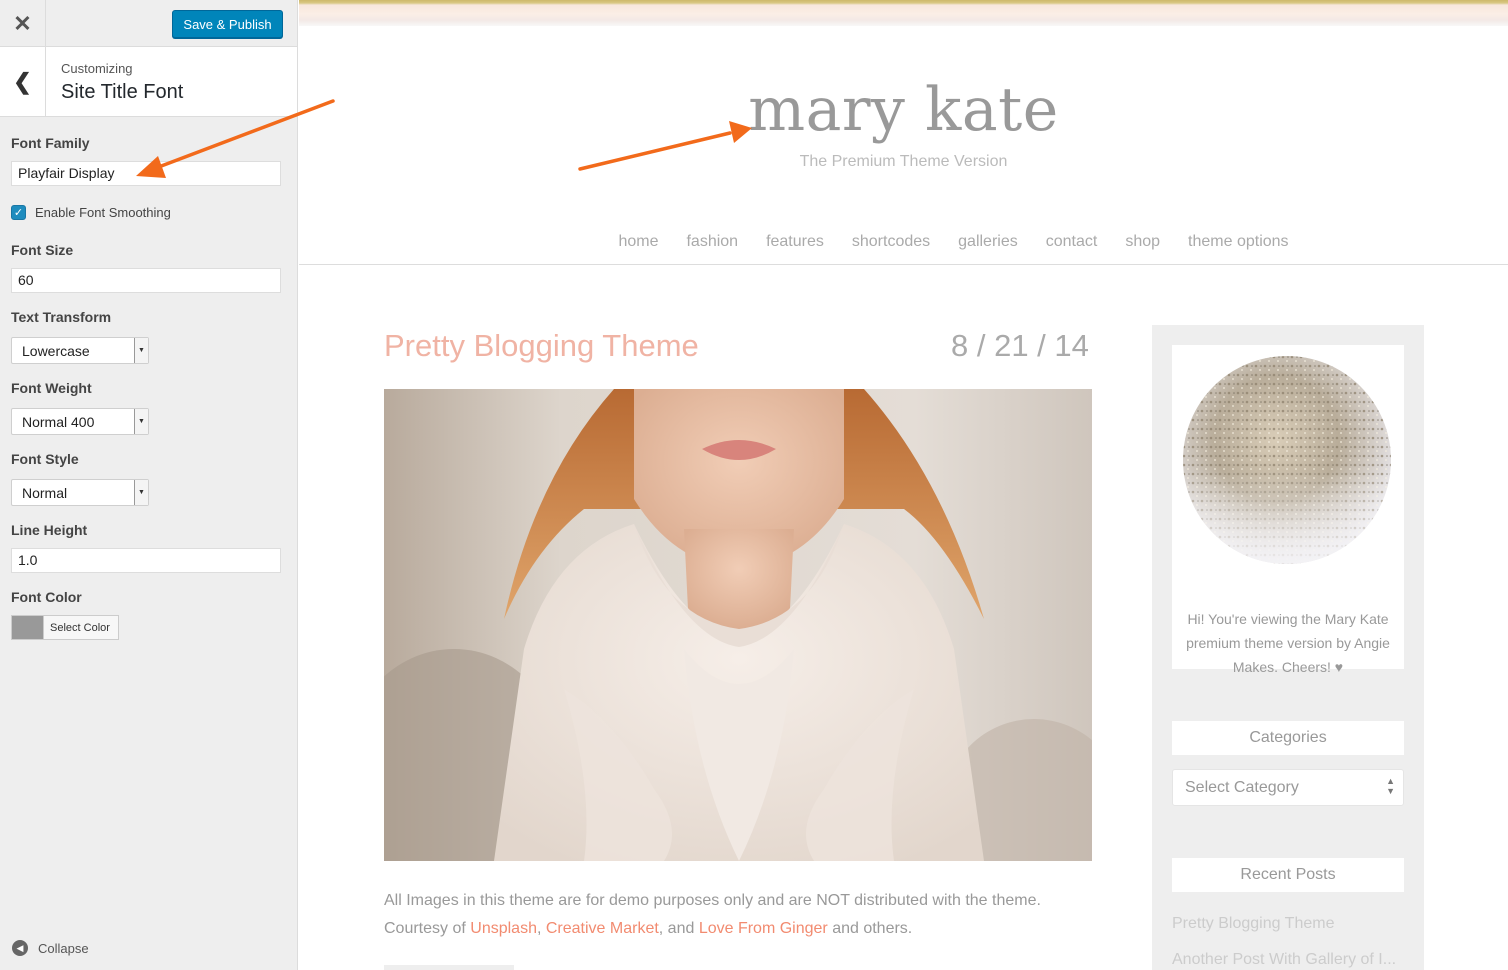 This screenshot has width=1508, height=970. Describe the element at coordinates (795, 242) in the screenshot. I see `nav-item-features: features` at that location.